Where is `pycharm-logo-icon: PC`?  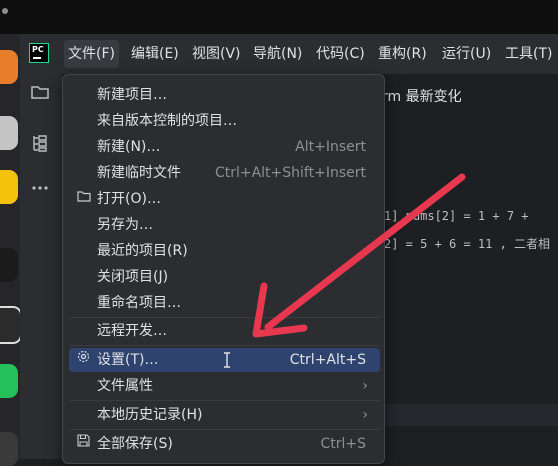 pycharm-logo-icon: PC is located at coordinates (39, 53).